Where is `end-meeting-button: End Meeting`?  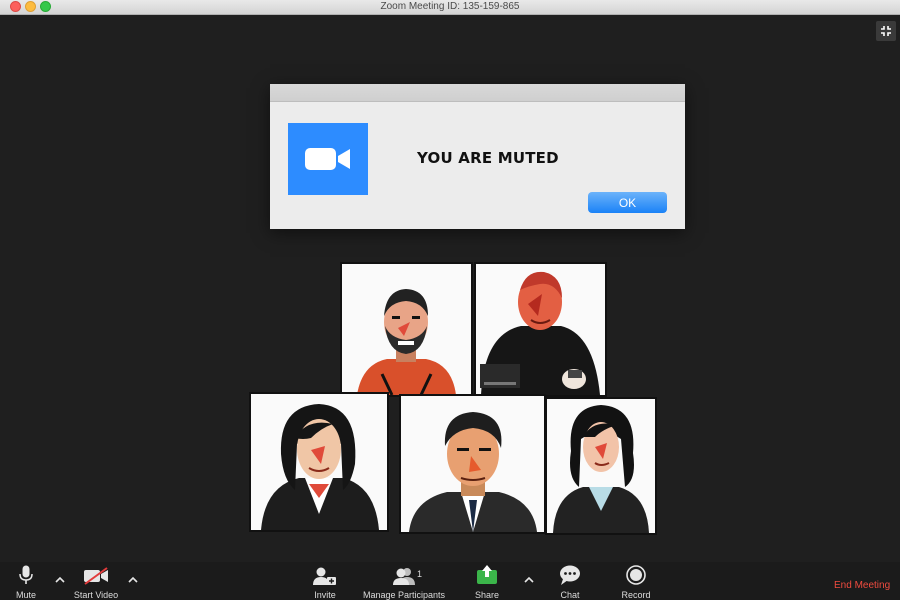 end-meeting-button: End Meeting is located at coordinates (862, 585).